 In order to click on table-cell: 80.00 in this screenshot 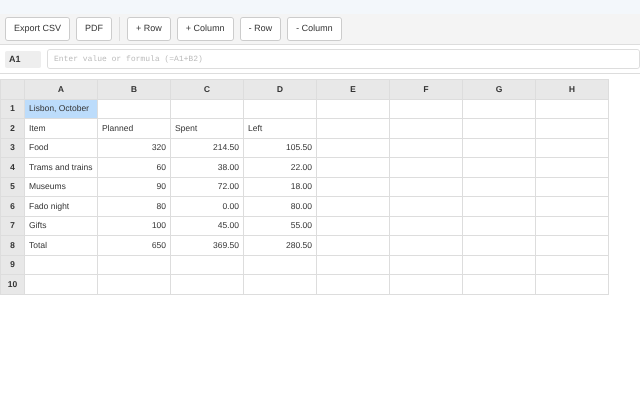, I will do `click(280, 206)`.